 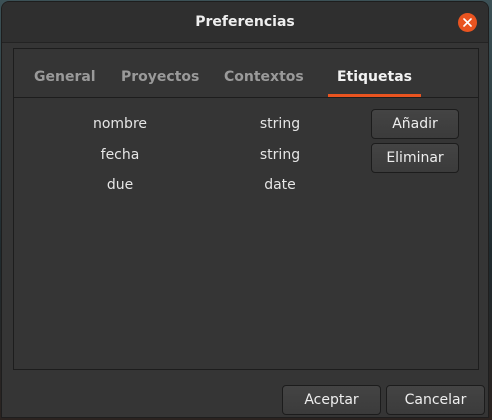 What do you see at coordinates (190, 155) in the screenshot?
I see `list-item: fecha string` at bounding box center [190, 155].